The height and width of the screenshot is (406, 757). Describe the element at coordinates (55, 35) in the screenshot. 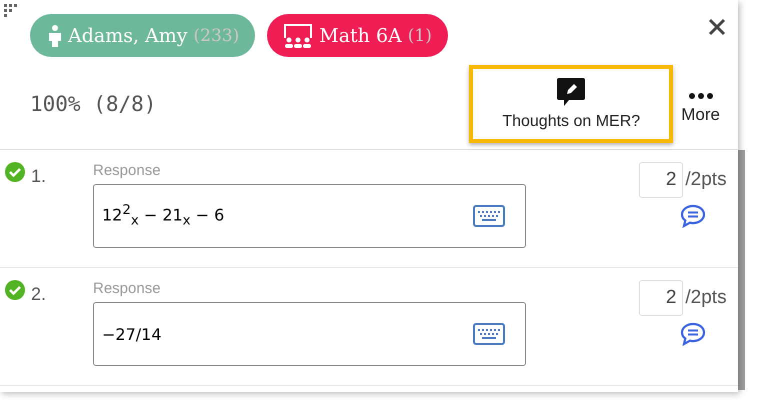

I see `person-icon` at that location.